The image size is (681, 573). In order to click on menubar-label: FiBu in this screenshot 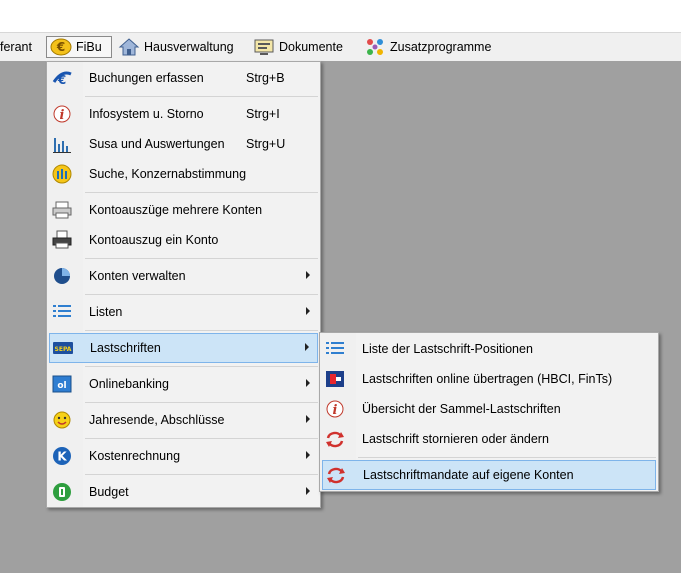, I will do `click(89, 47)`.